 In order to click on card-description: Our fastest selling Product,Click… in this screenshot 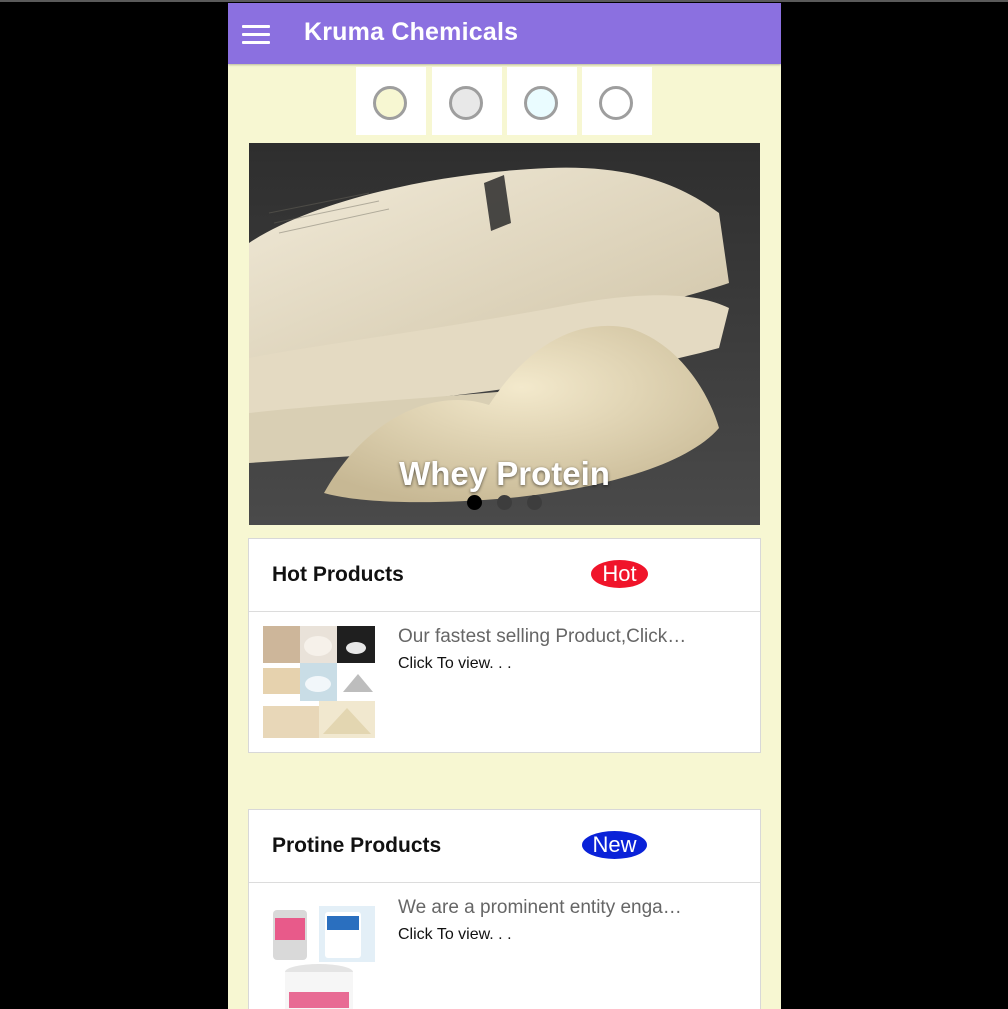, I will do `click(542, 636)`.